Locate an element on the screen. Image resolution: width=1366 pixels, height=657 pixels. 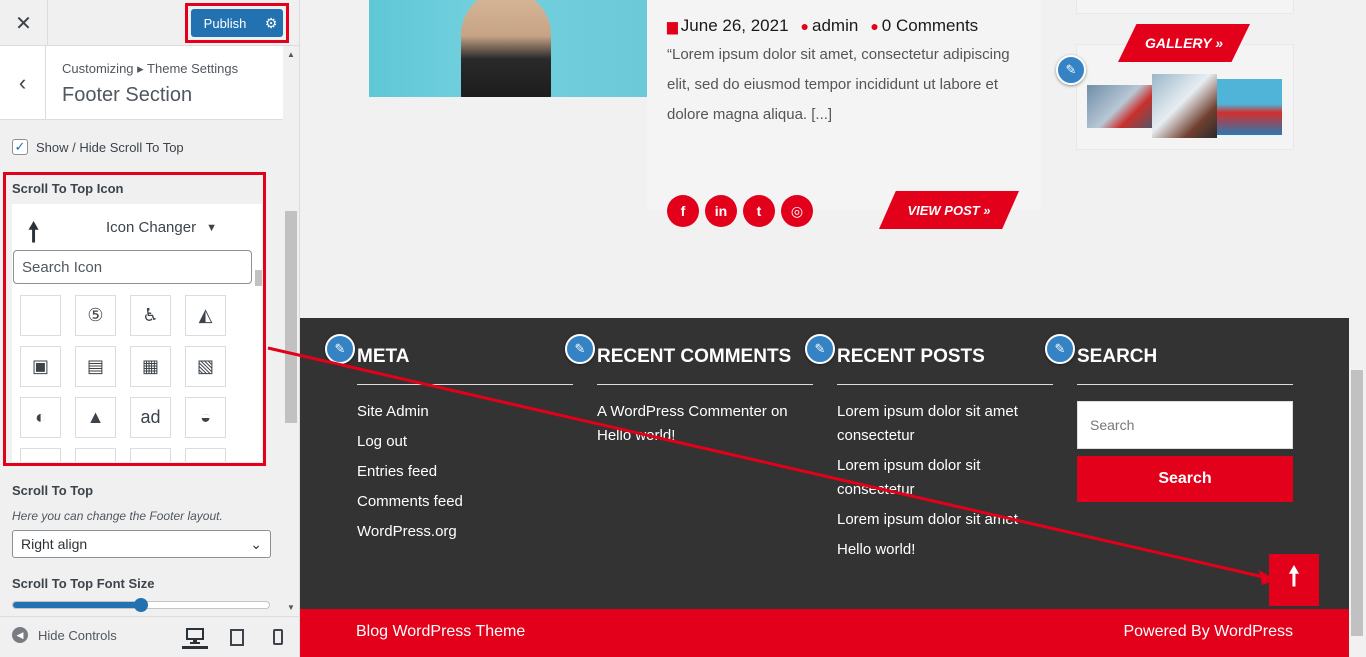
icon-option: ▲ is located at coordinates (95, 417).